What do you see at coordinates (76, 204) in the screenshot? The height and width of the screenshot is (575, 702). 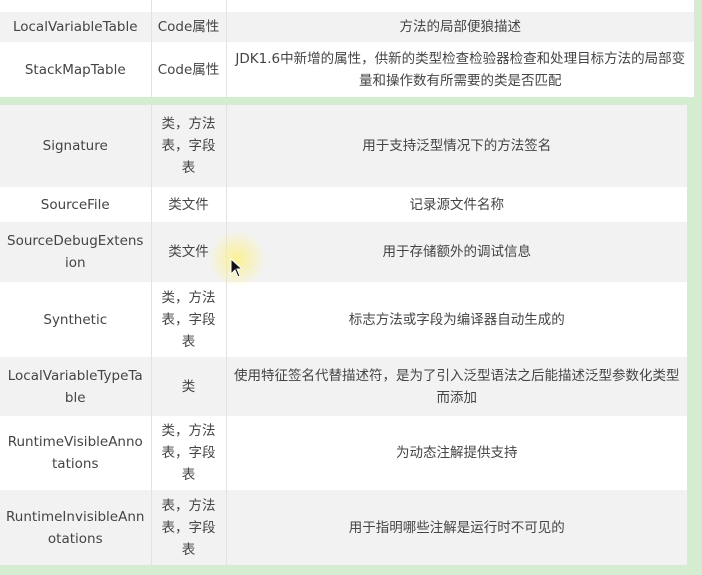 I see `attr-name: SourceFile` at bounding box center [76, 204].